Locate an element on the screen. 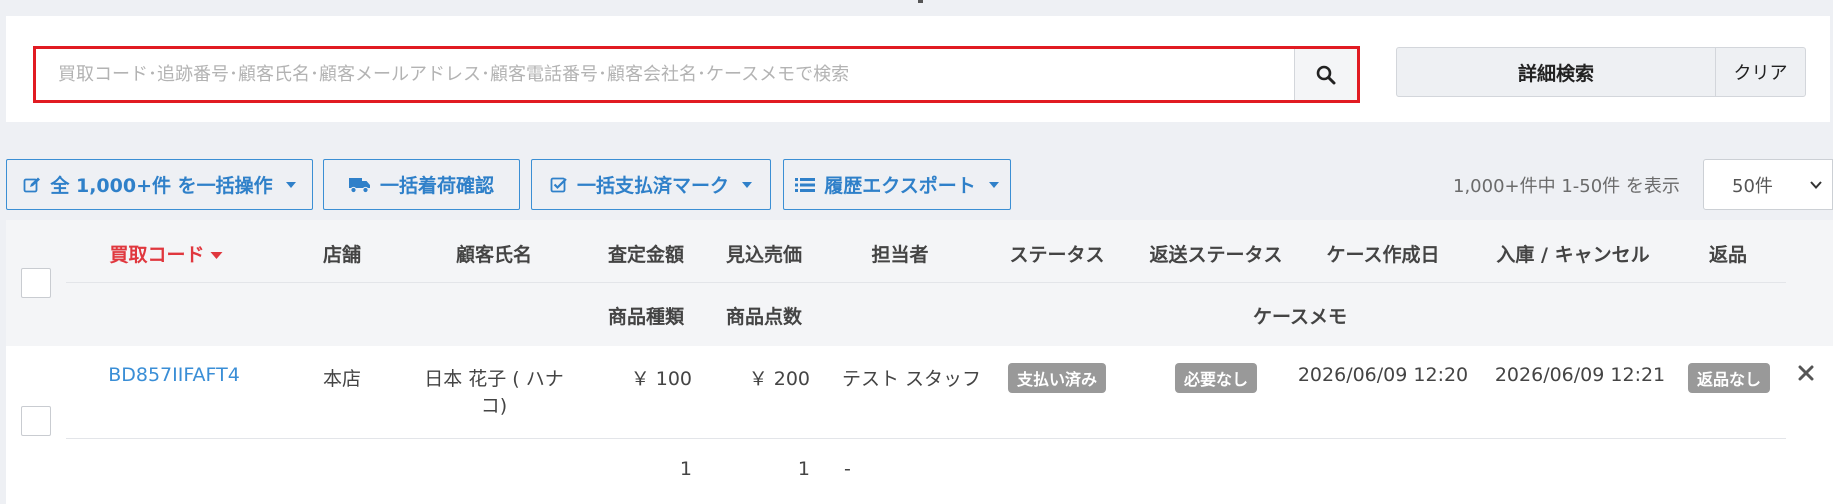 This screenshot has height=504, width=1833. row-expected: ￥ 200 is located at coordinates (779, 379).